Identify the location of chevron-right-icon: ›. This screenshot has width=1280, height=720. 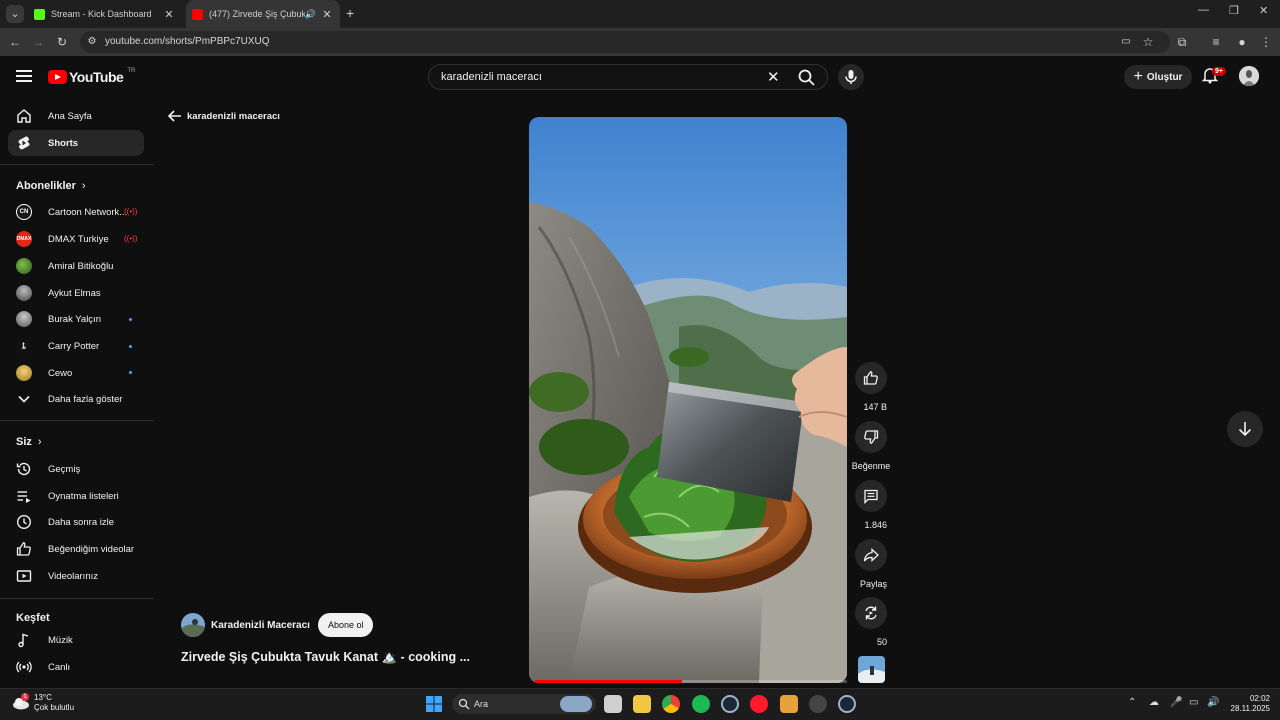
(39, 442).